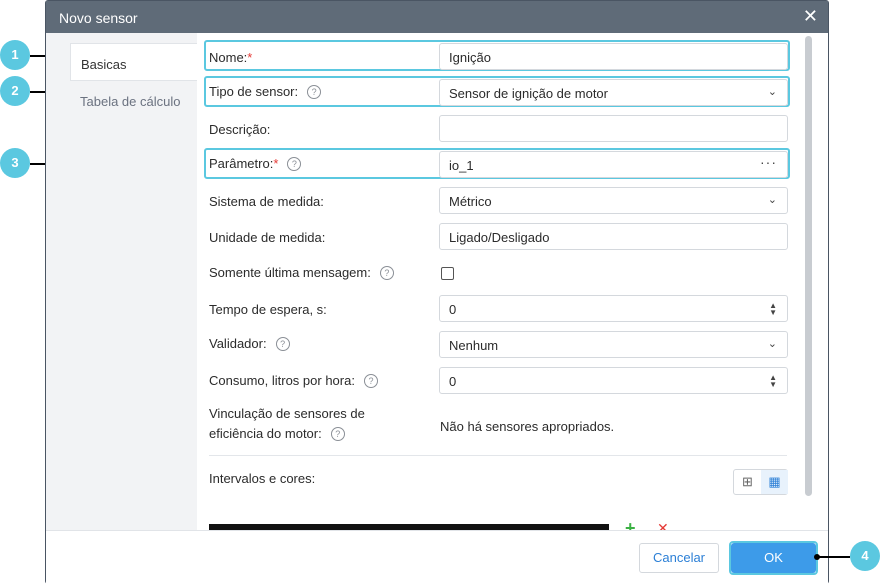 Image resolution: width=882 pixels, height=585 pixels. What do you see at coordinates (773, 558) in the screenshot?
I see `ok-button: OK` at bounding box center [773, 558].